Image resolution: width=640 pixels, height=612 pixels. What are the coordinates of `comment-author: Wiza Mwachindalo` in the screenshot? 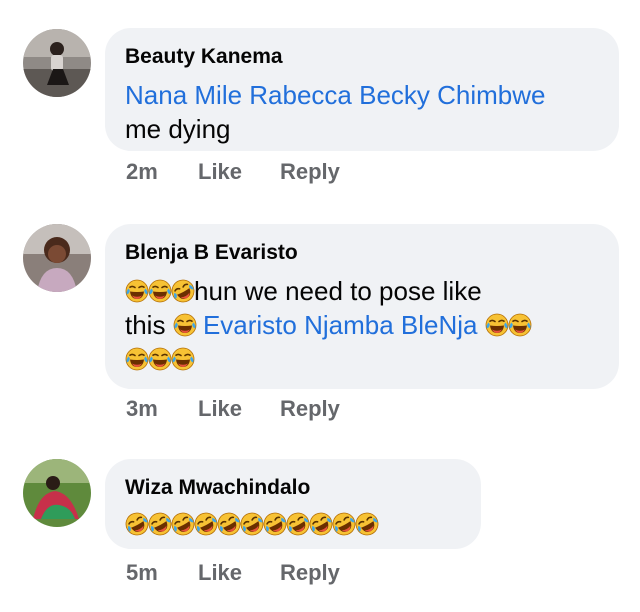 It's located at (293, 488).